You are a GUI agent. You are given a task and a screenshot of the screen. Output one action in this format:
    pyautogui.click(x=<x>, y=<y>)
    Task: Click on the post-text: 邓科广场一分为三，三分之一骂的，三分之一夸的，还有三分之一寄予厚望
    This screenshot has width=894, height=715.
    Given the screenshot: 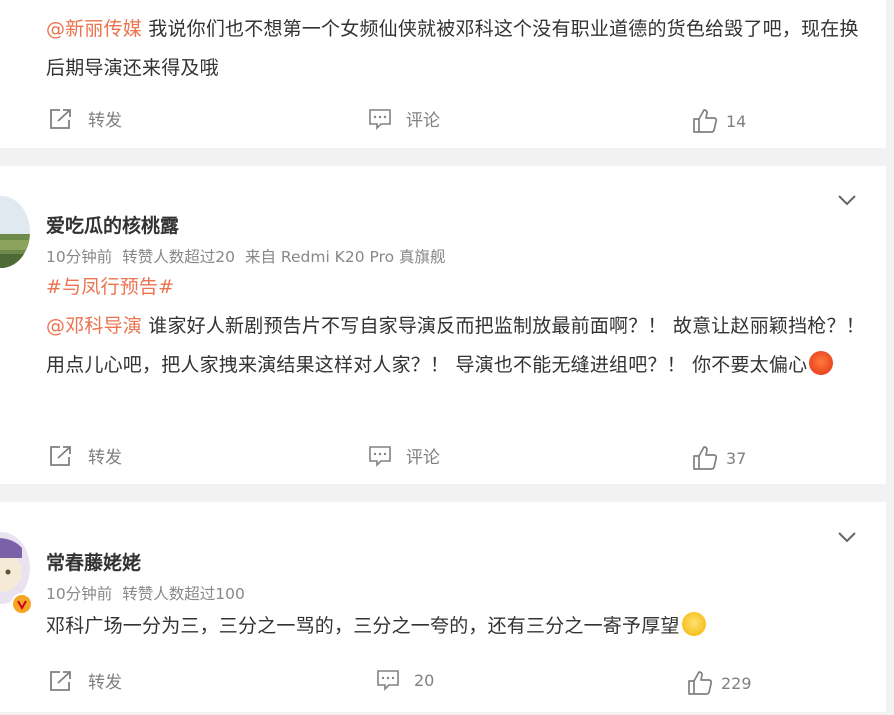 What is the action you would take?
    pyautogui.click(x=456, y=626)
    